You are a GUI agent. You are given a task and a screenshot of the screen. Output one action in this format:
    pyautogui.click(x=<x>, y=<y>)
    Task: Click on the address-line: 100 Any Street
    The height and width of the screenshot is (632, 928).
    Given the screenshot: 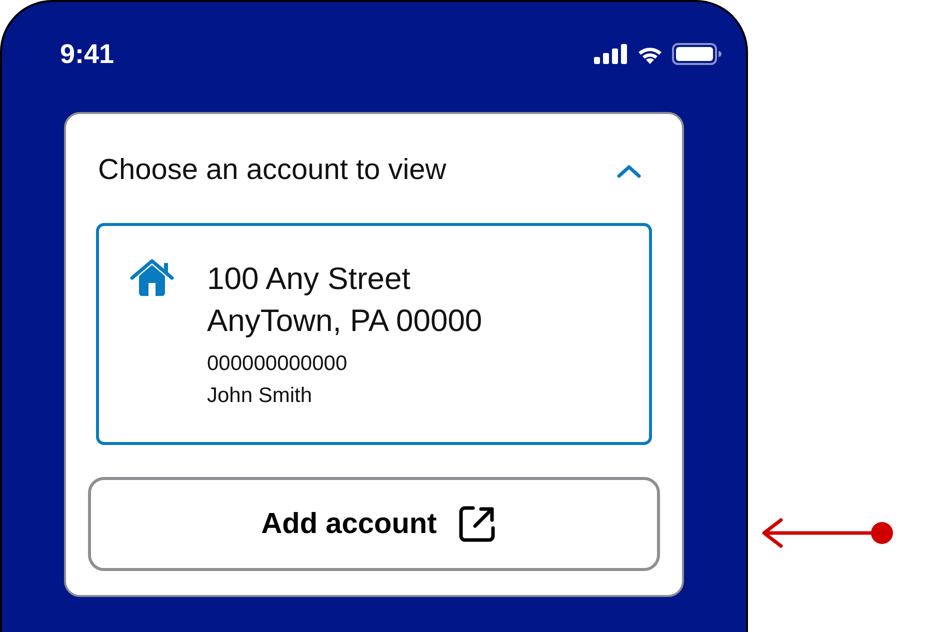 What is the action you would take?
    pyautogui.click(x=309, y=279)
    